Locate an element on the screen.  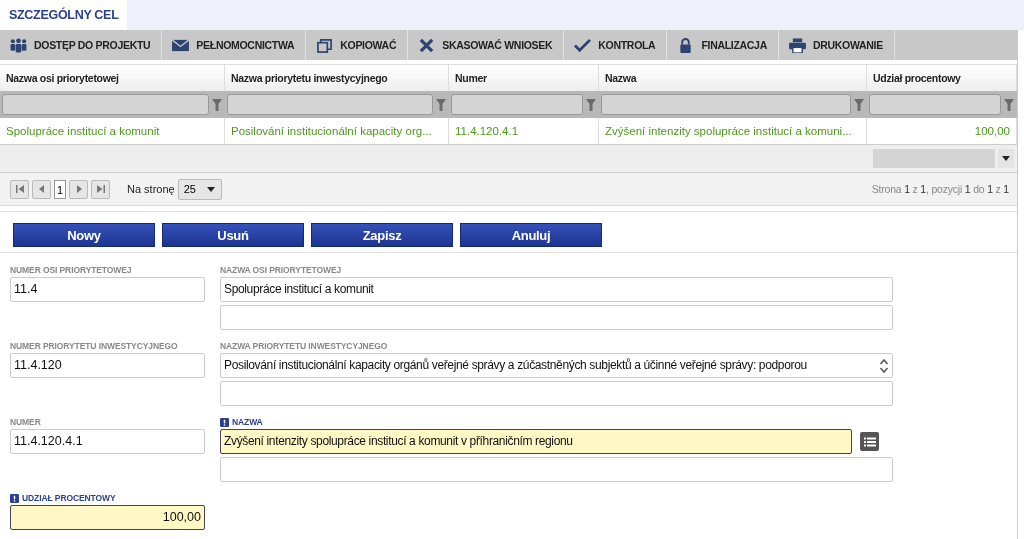
field-label: NAZWA PRIORYTETU INWESTYCYJNEGO is located at coordinates (304, 346).